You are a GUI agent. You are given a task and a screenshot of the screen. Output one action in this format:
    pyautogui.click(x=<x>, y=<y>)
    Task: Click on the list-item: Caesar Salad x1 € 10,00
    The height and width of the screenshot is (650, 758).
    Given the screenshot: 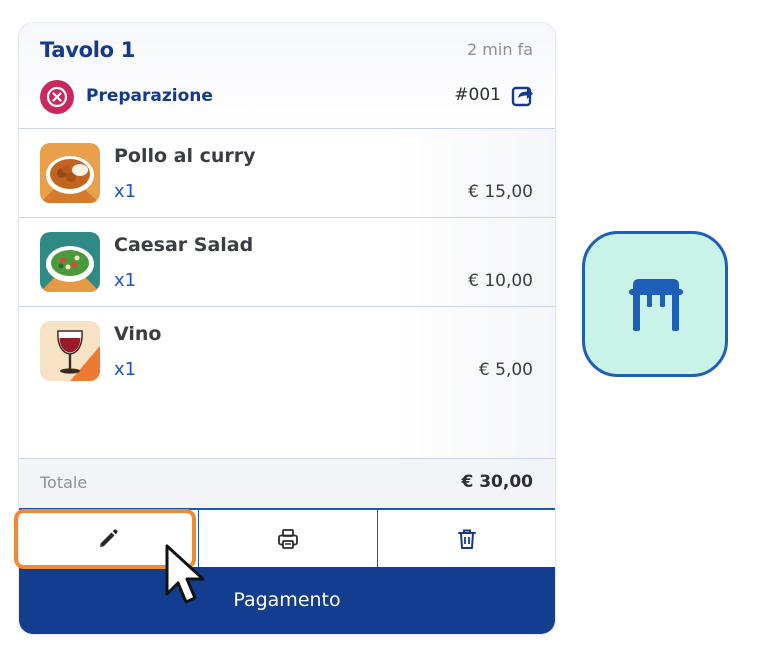 What is the action you would take?
    pyautogui.click(x=287, y=262)
    